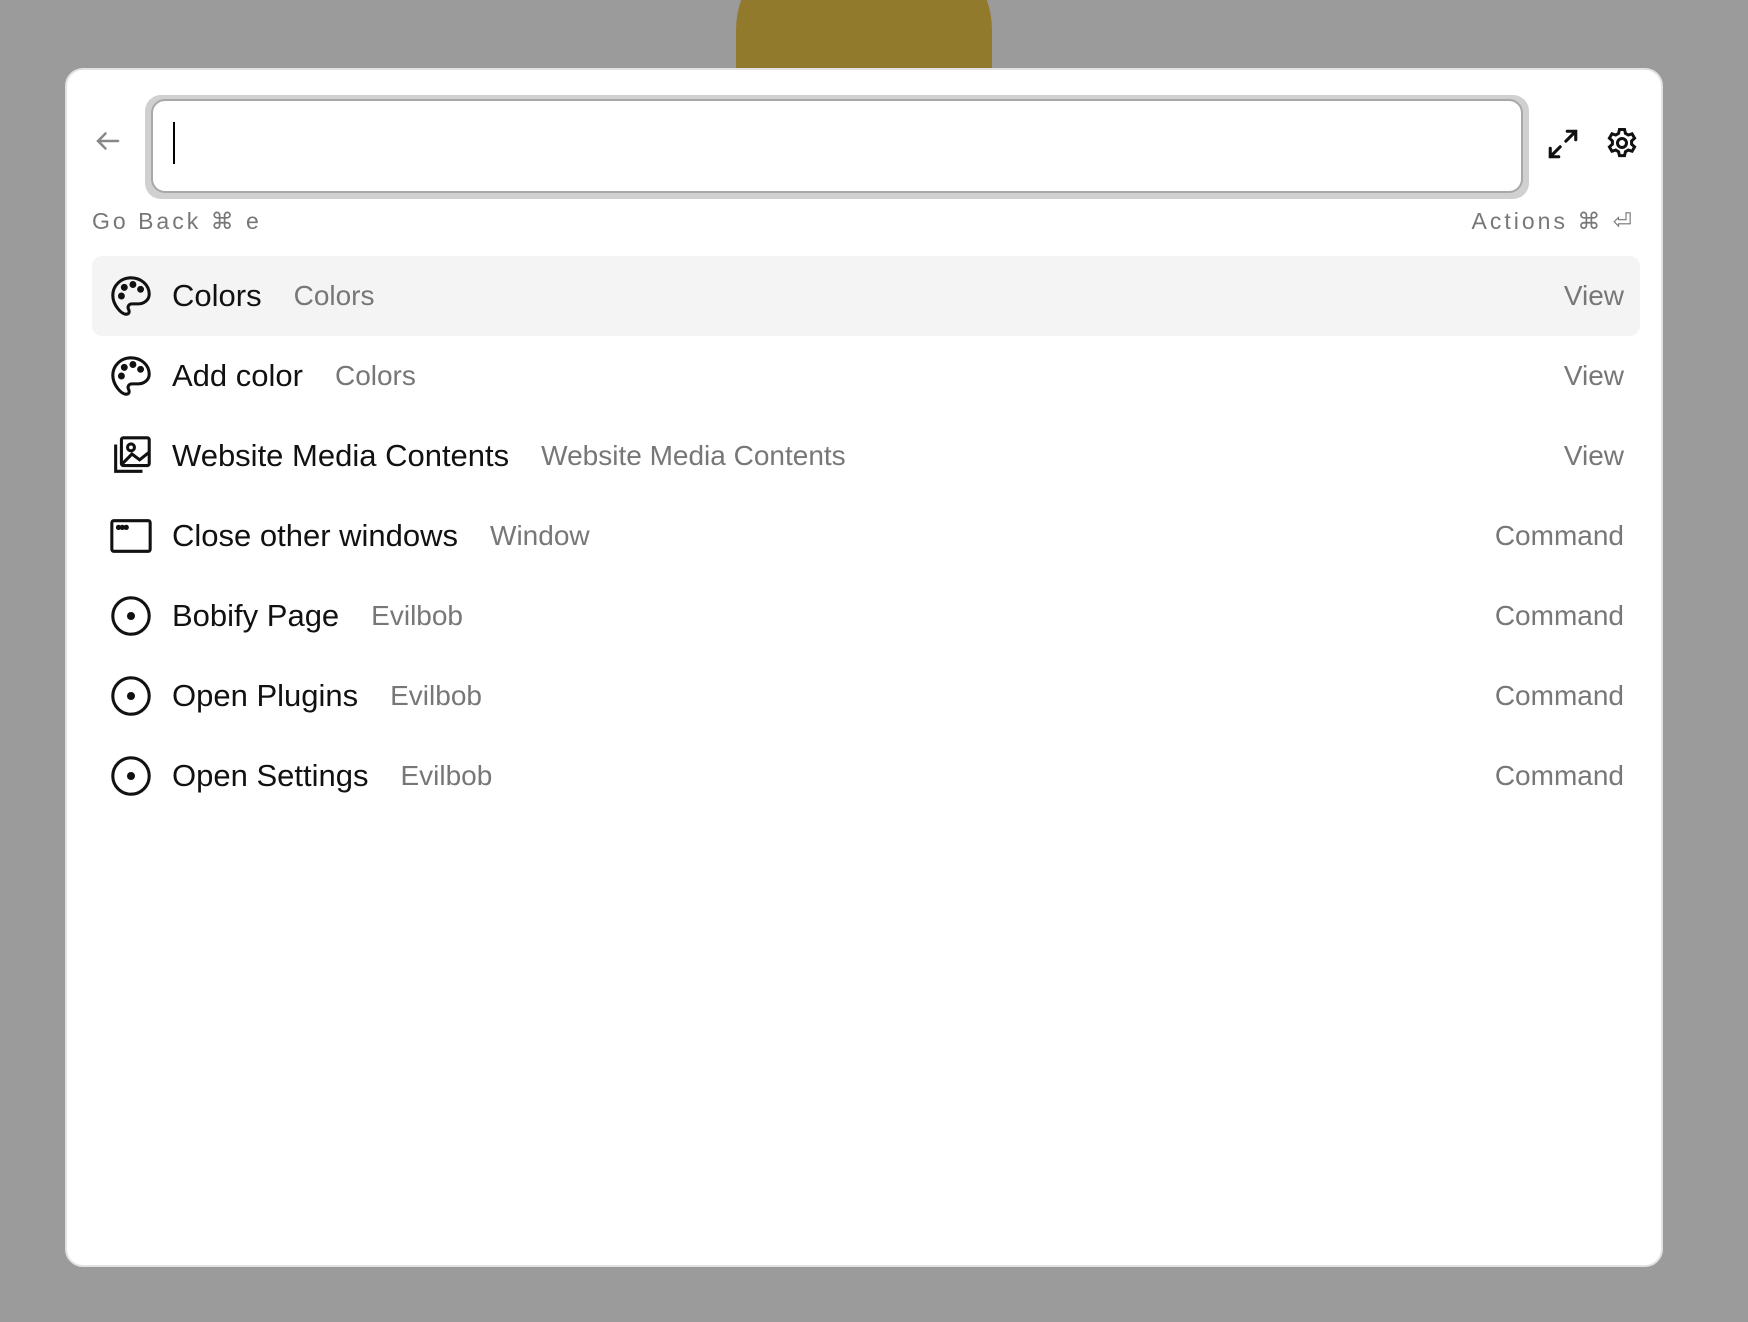  Describe the element at coordinates (177, 221) in the screenshot. I see `go-back-hint: Go Back ⌘ e` at that location.